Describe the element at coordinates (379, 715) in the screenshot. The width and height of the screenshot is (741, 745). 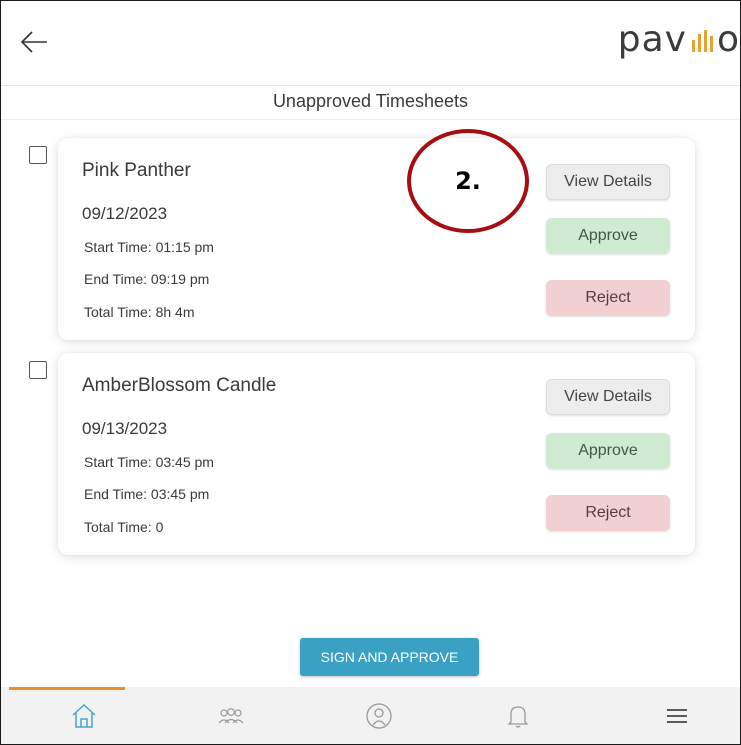
I see `profile-icon` at that location.